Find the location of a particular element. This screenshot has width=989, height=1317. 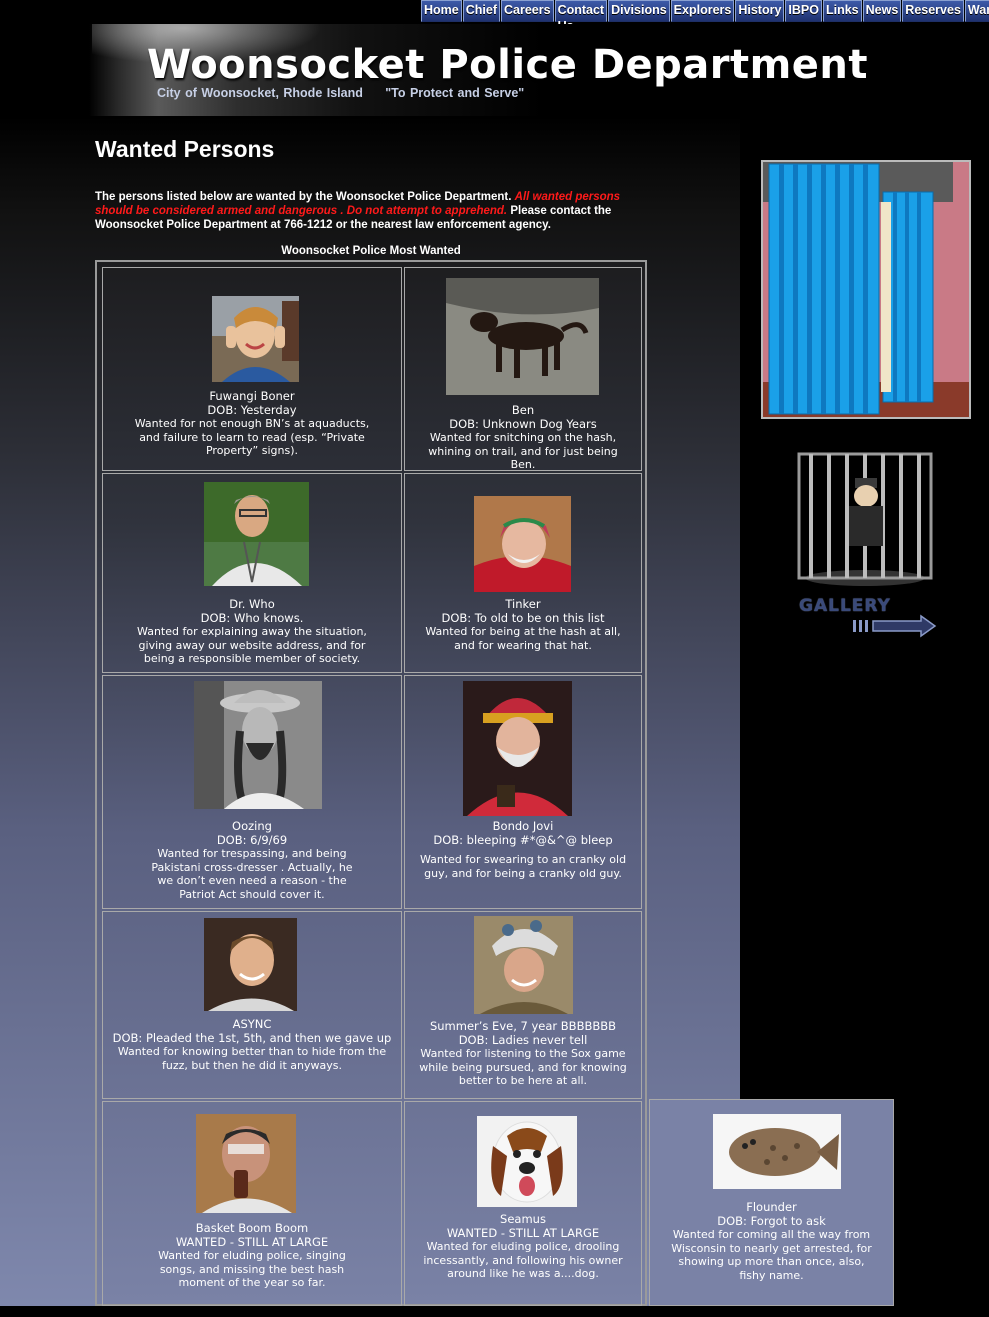

page-title: Wanted Persons is located at coordinates (185, 149).